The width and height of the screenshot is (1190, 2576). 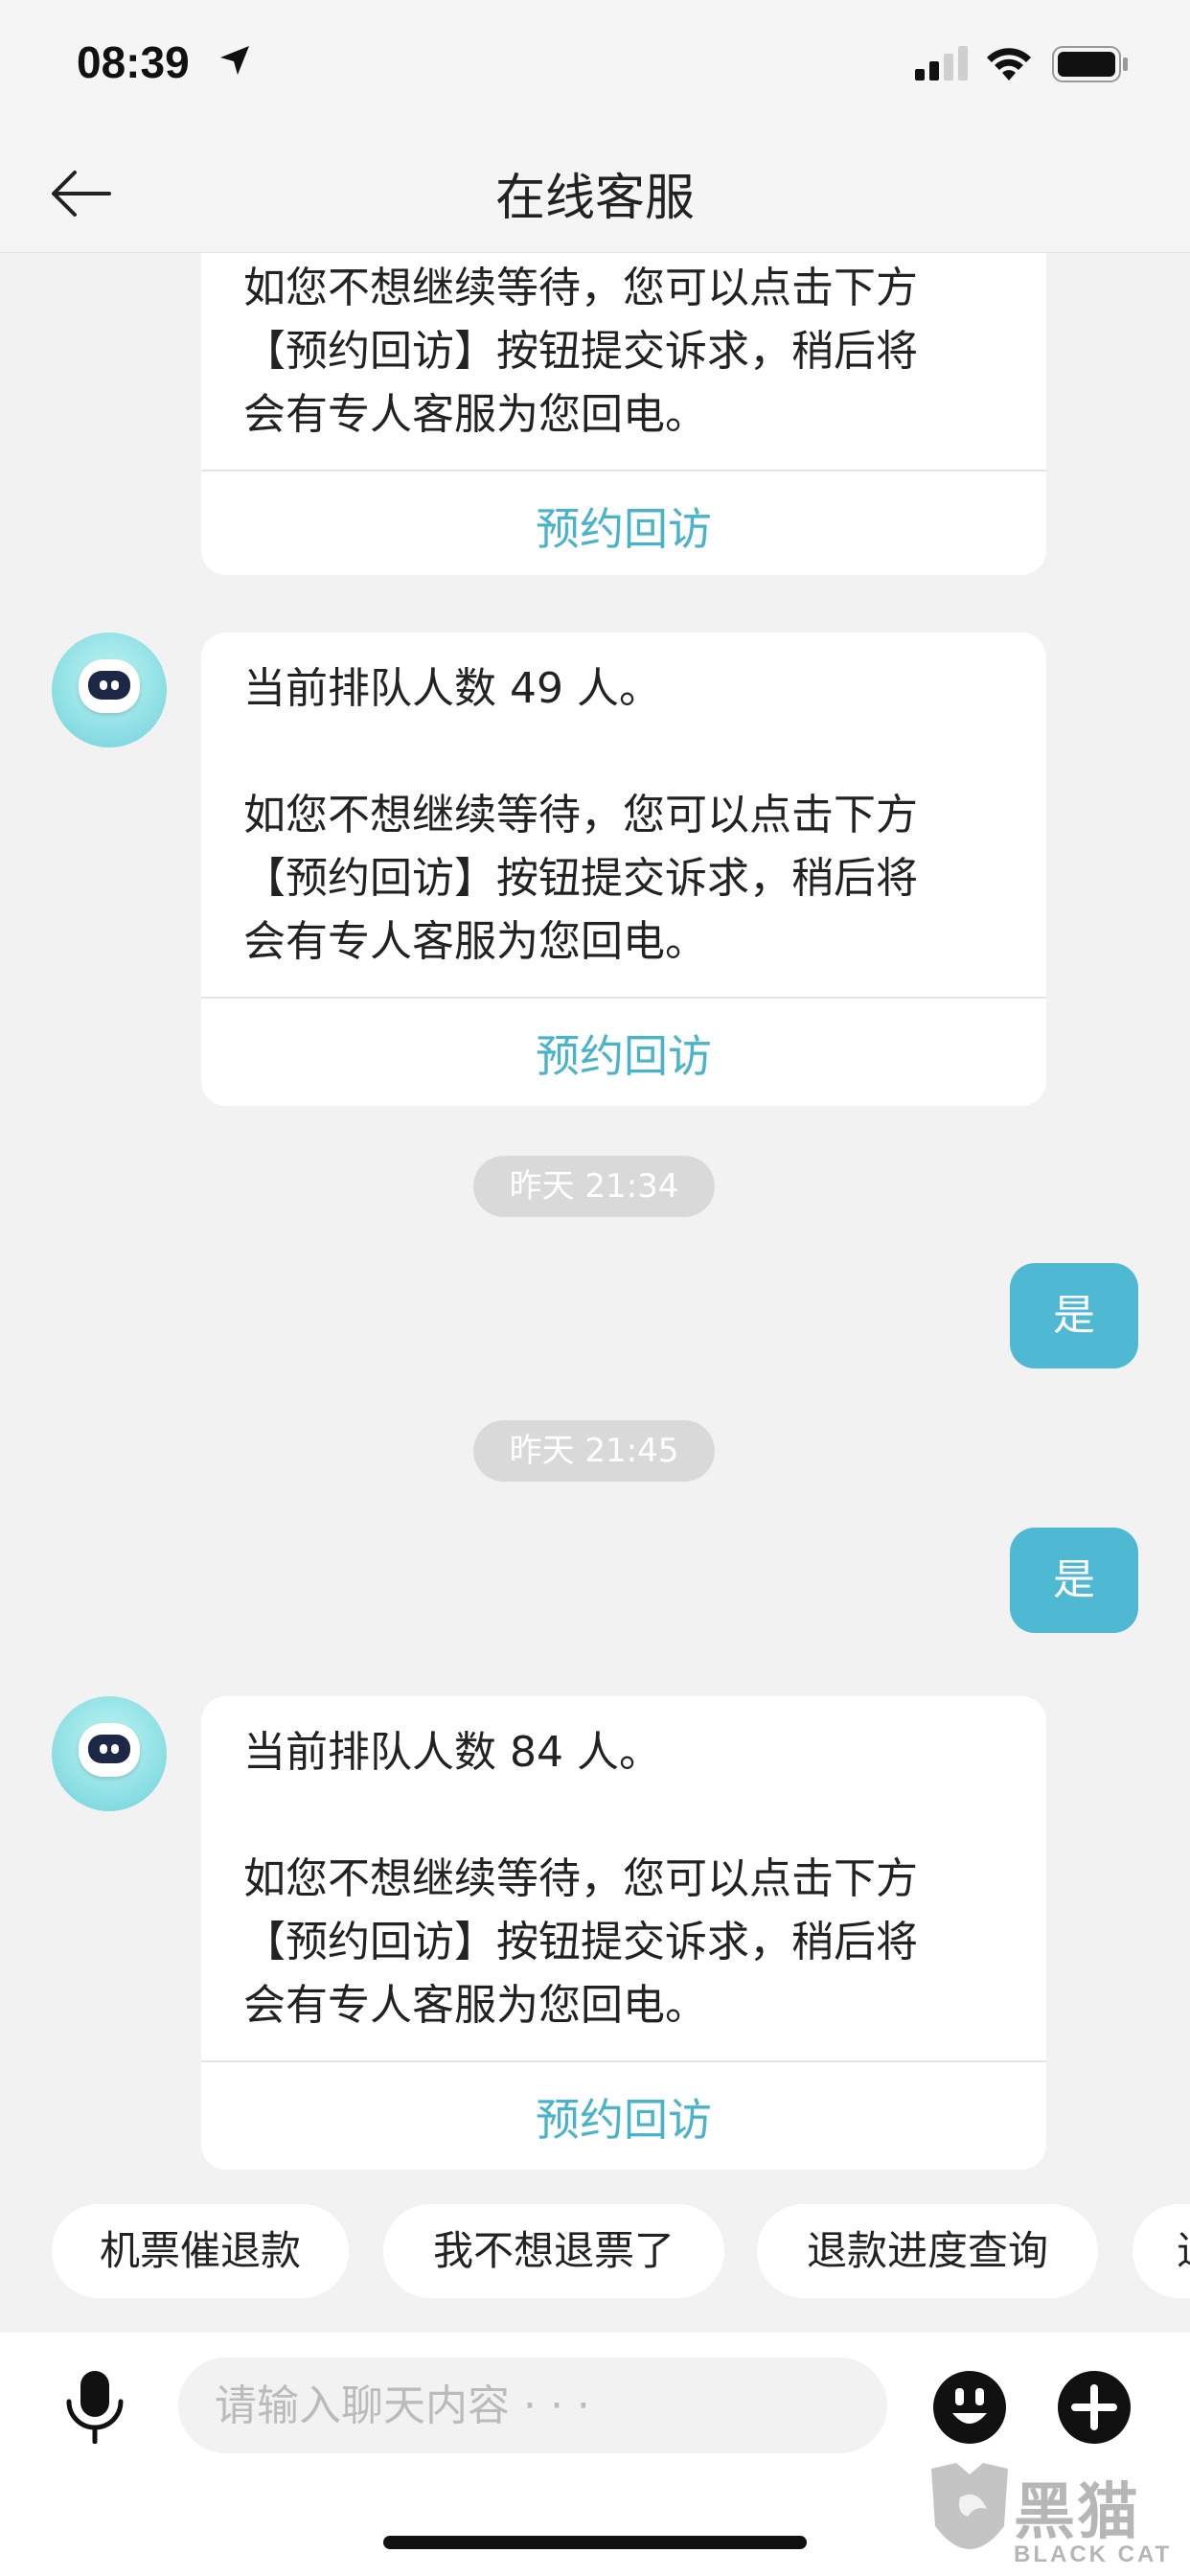 What do you see at coordinates (234, 62) in the screenshot?
I see `location-arrow-icon` at bounding box center [234, 62].